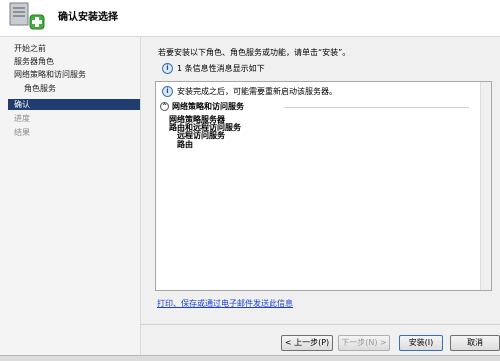 This screenshot has width=500, height=361. Describe the element at coordinates (74, 104) in the screenshot. I see `nav-item-confirmation: 确认` at that location.